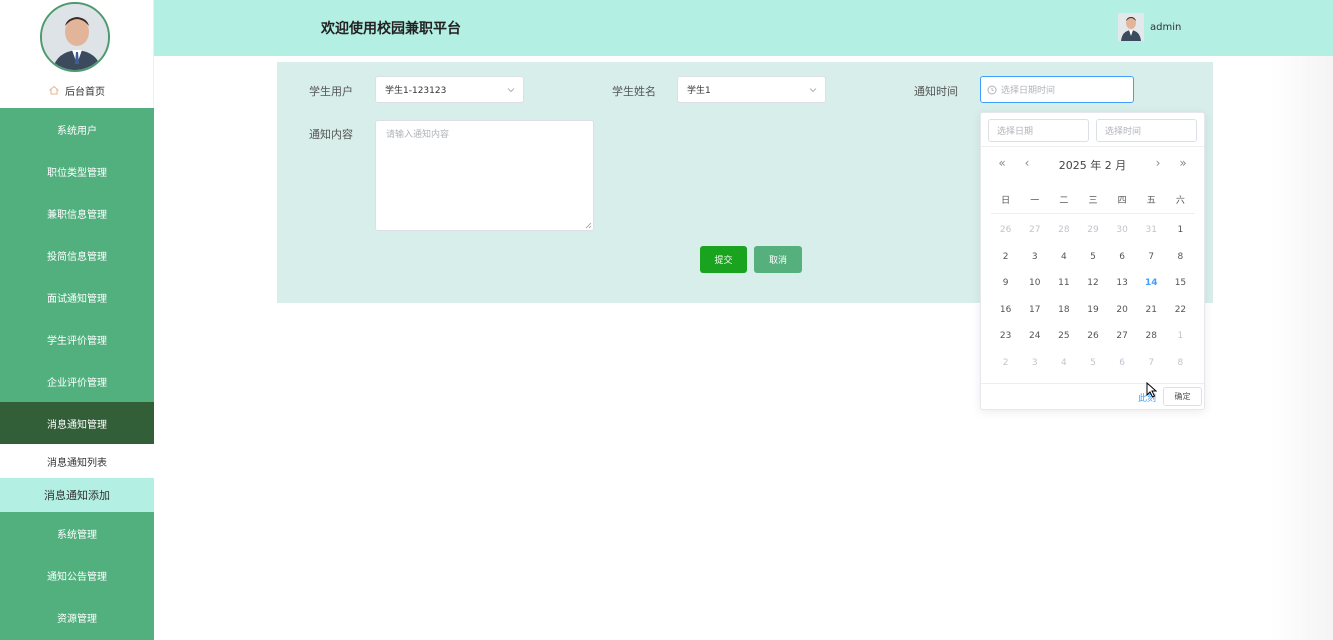  Describe the element at coordinates (1005, 336) in the screenshot. I see `calendar-day: 23` at that location.